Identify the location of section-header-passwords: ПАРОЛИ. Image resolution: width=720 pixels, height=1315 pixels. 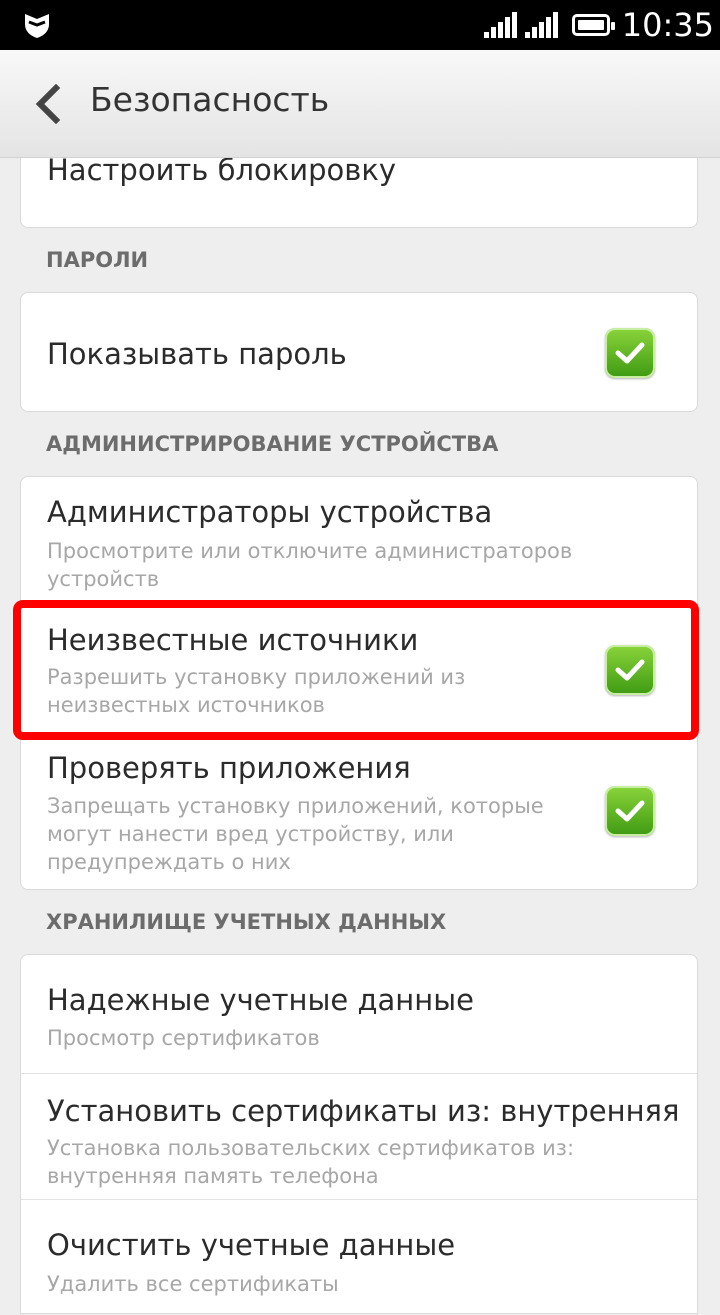
(97, 260).